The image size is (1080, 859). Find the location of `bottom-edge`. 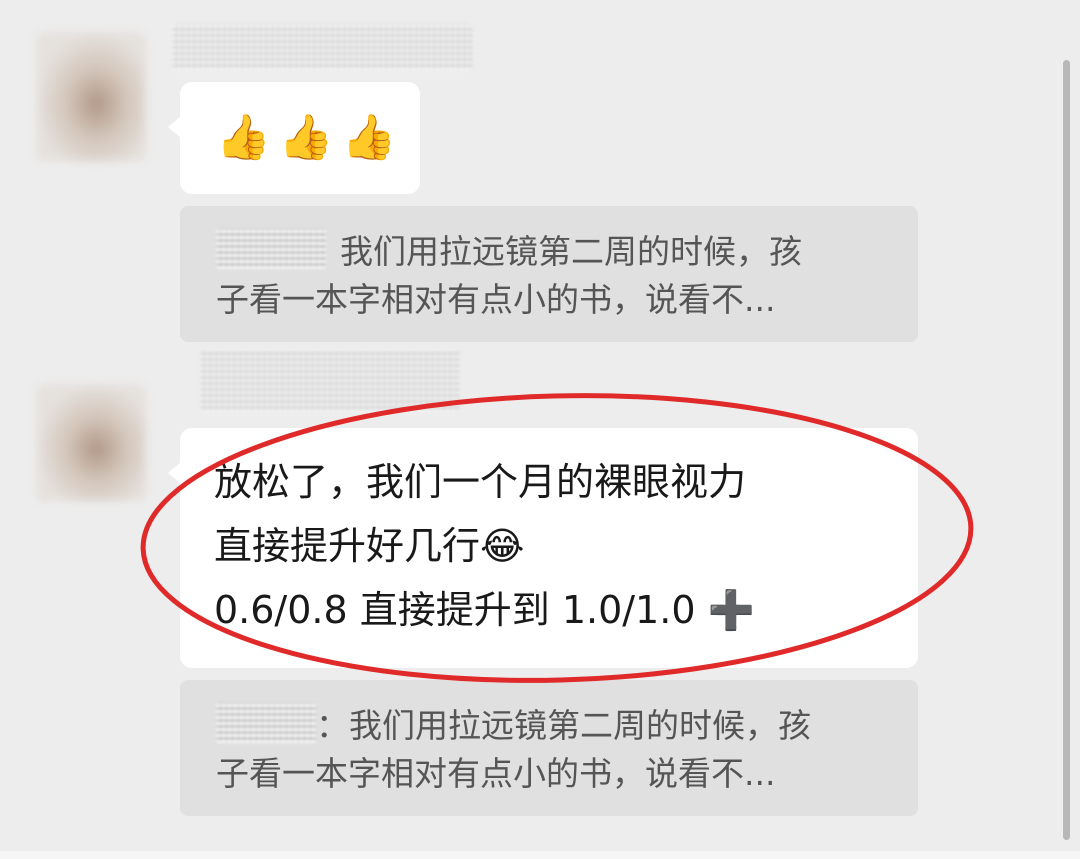

bottom-edge is located at coordinates (540, 855).